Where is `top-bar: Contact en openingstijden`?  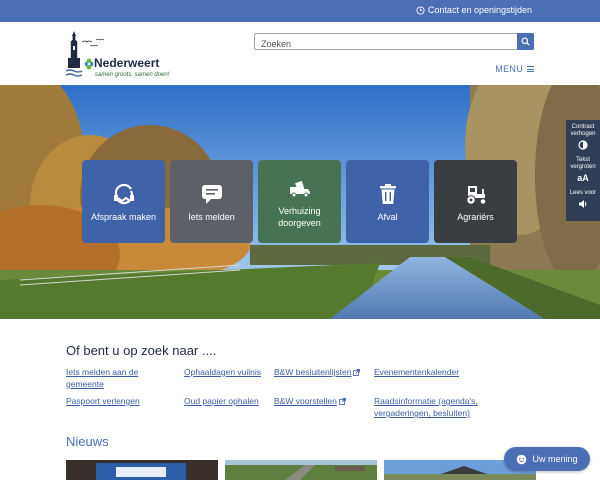 top-bar: Contact en openingstijden is located at coordinates (300, 11).